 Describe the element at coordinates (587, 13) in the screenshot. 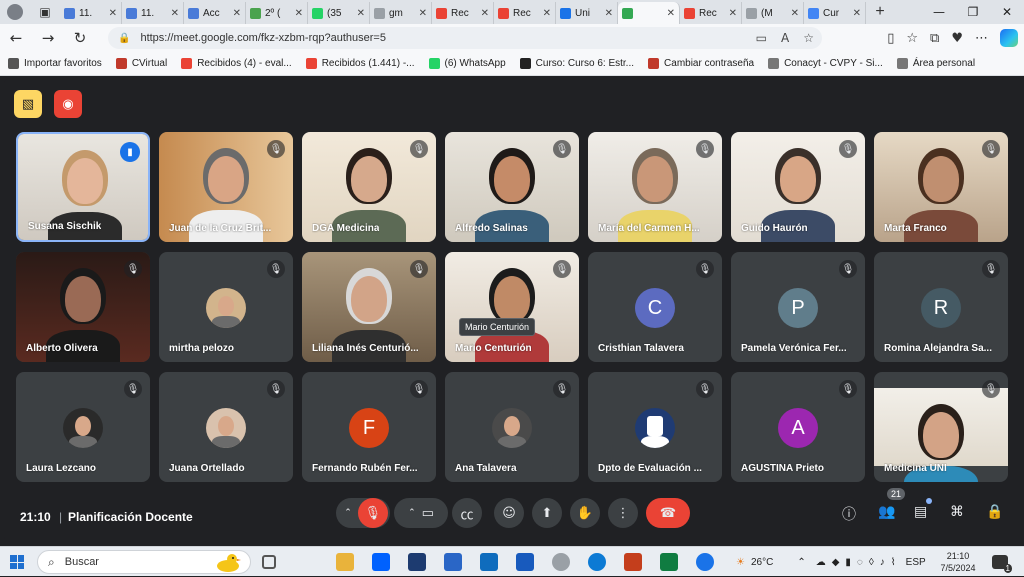

I see `browser-tab: Uni ✕` at that location.